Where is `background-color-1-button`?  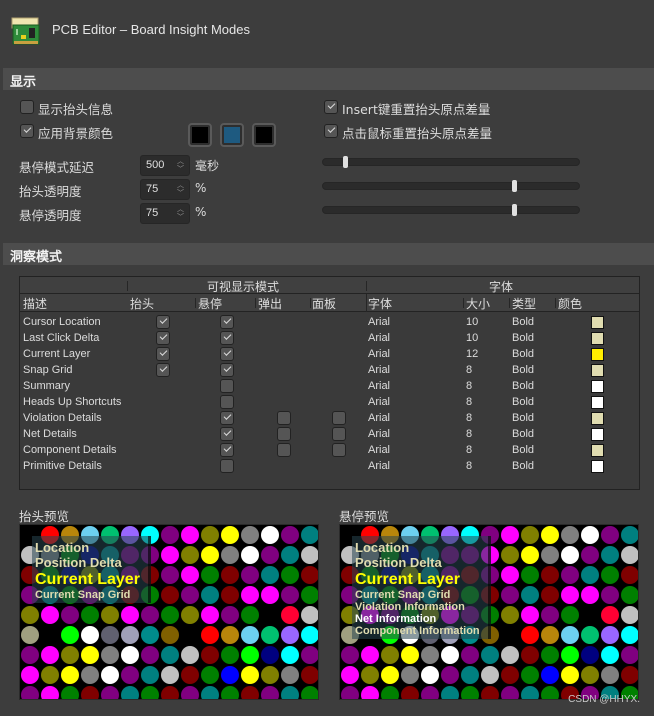
background-color-1-button is located at coordinates (200, 135).